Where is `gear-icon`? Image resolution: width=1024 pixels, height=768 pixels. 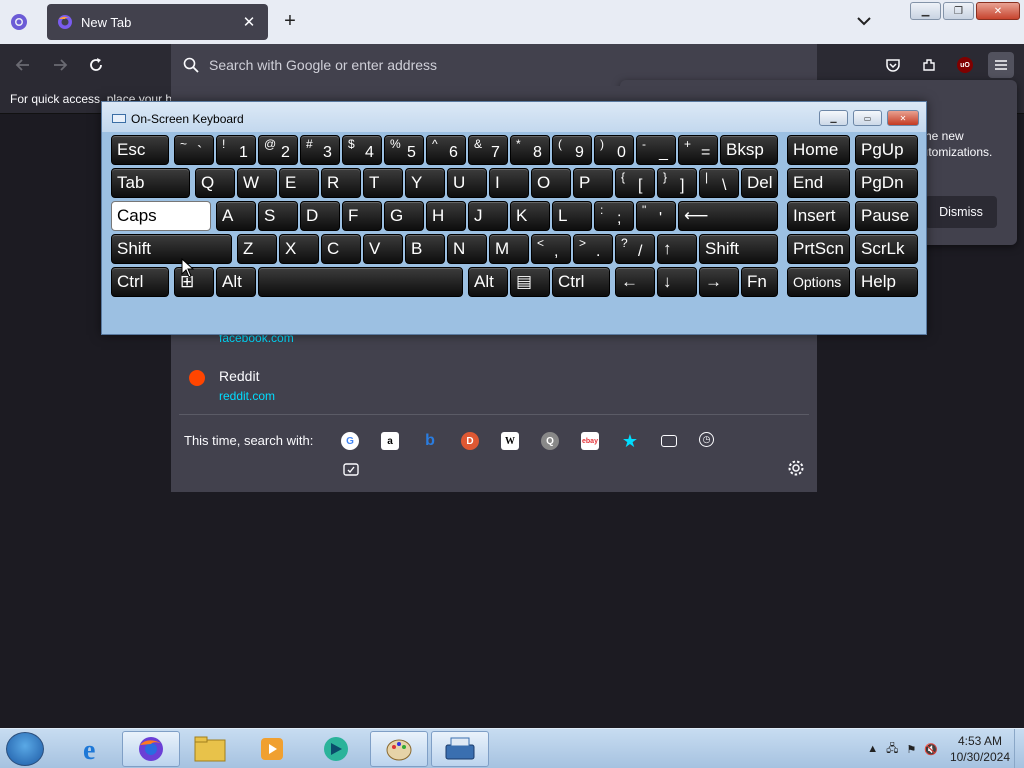
gear-icon is located at coordinates (796, 468).